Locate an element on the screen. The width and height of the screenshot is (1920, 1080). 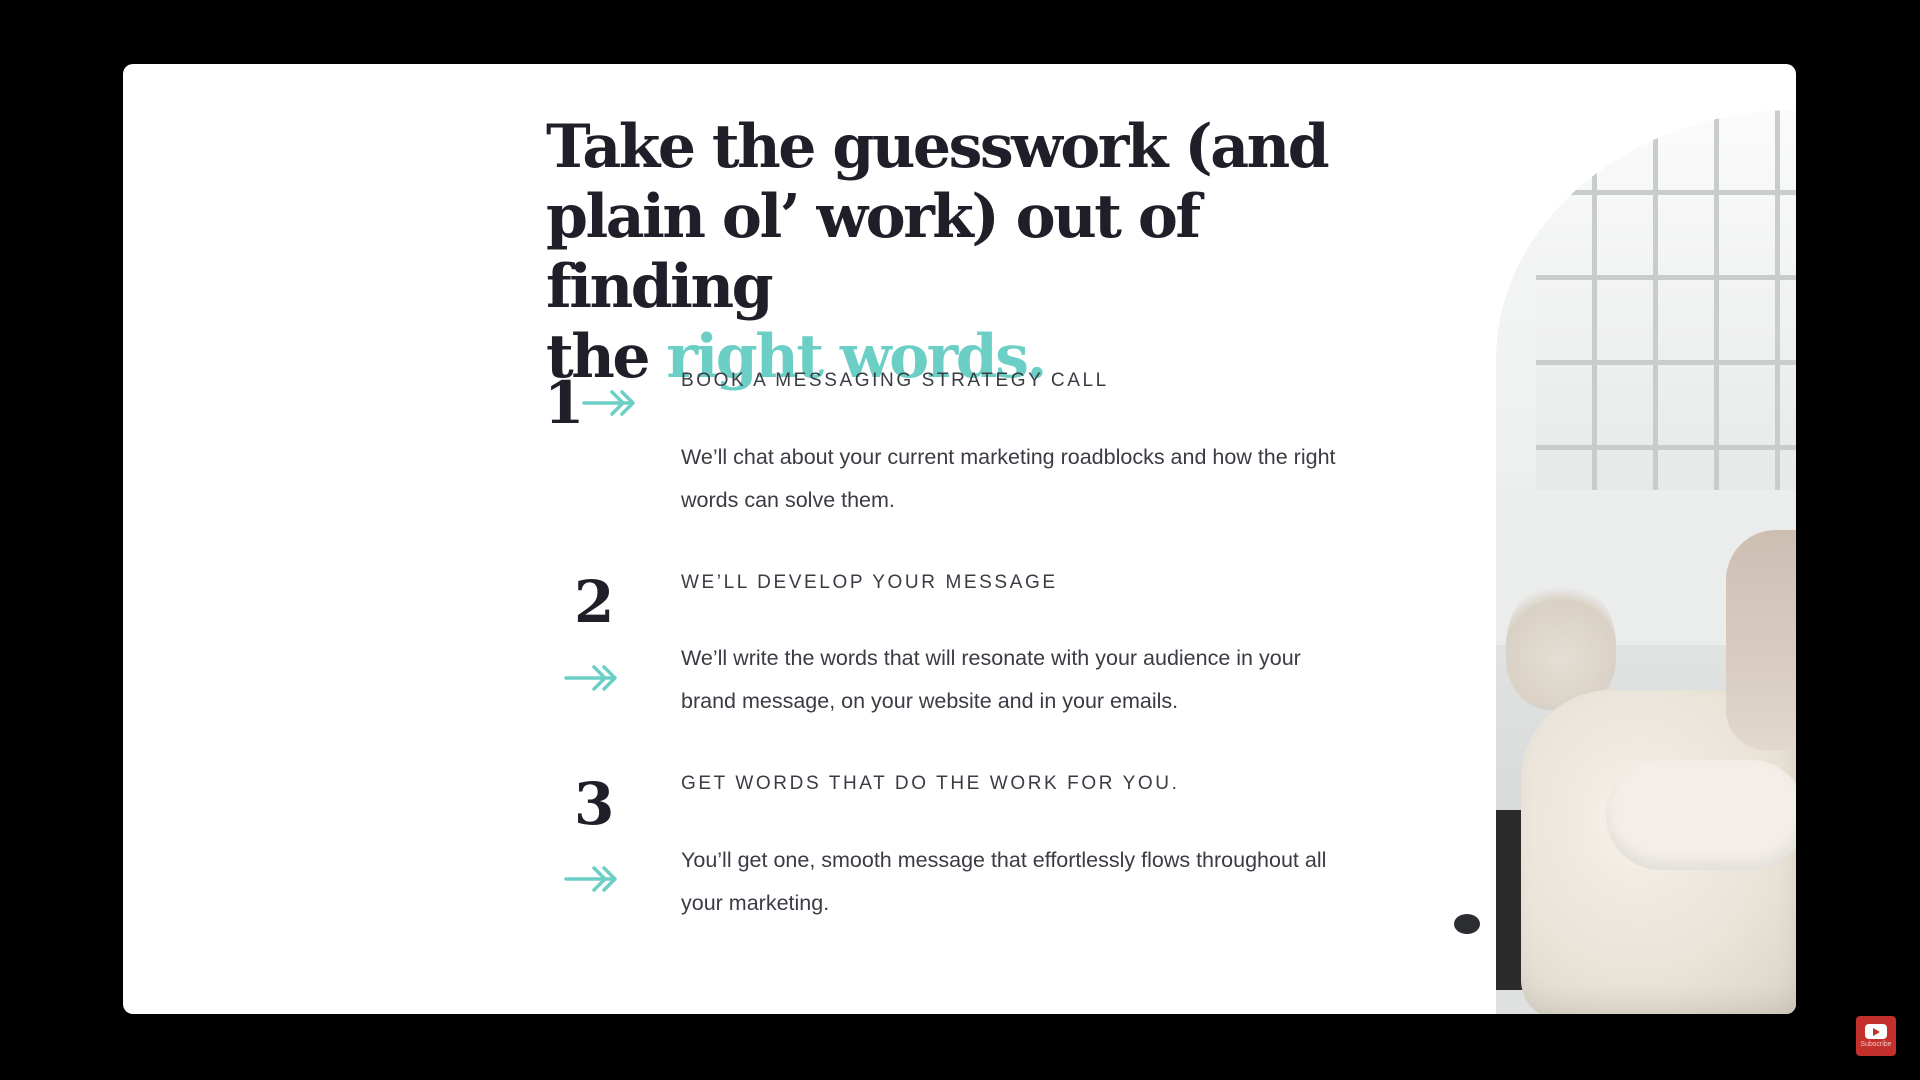
step-1-title: BOOK A MESSAGING STRATEGY CALL is located at coordinates (895, 380).